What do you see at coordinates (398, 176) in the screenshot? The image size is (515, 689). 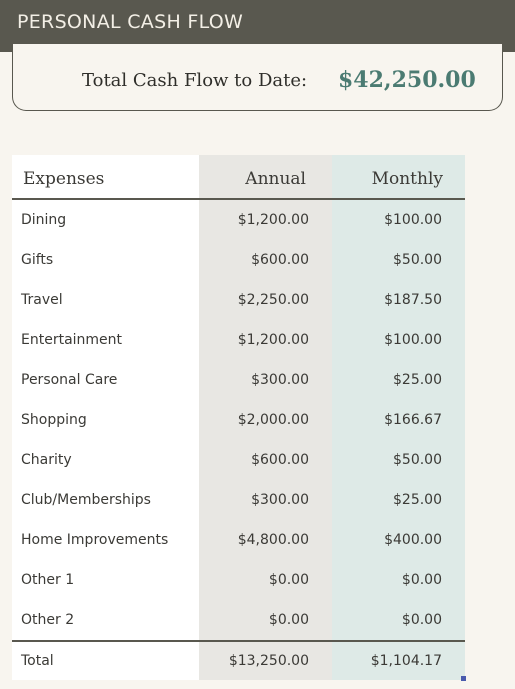 I see `header-monthly: Monthly` at bounding box center [398, 176].